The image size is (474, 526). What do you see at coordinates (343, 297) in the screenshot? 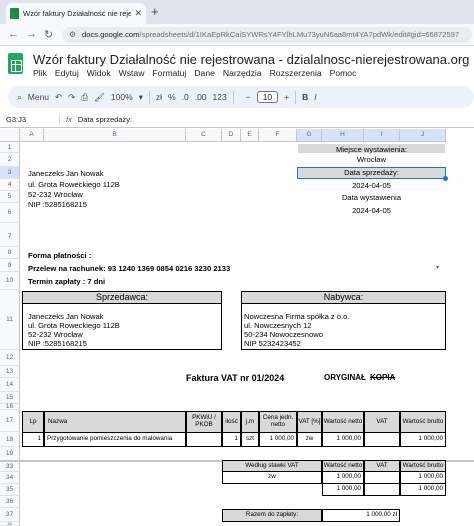
I see `buyer-header: Nabywca:` at bounding box center [343, 297].